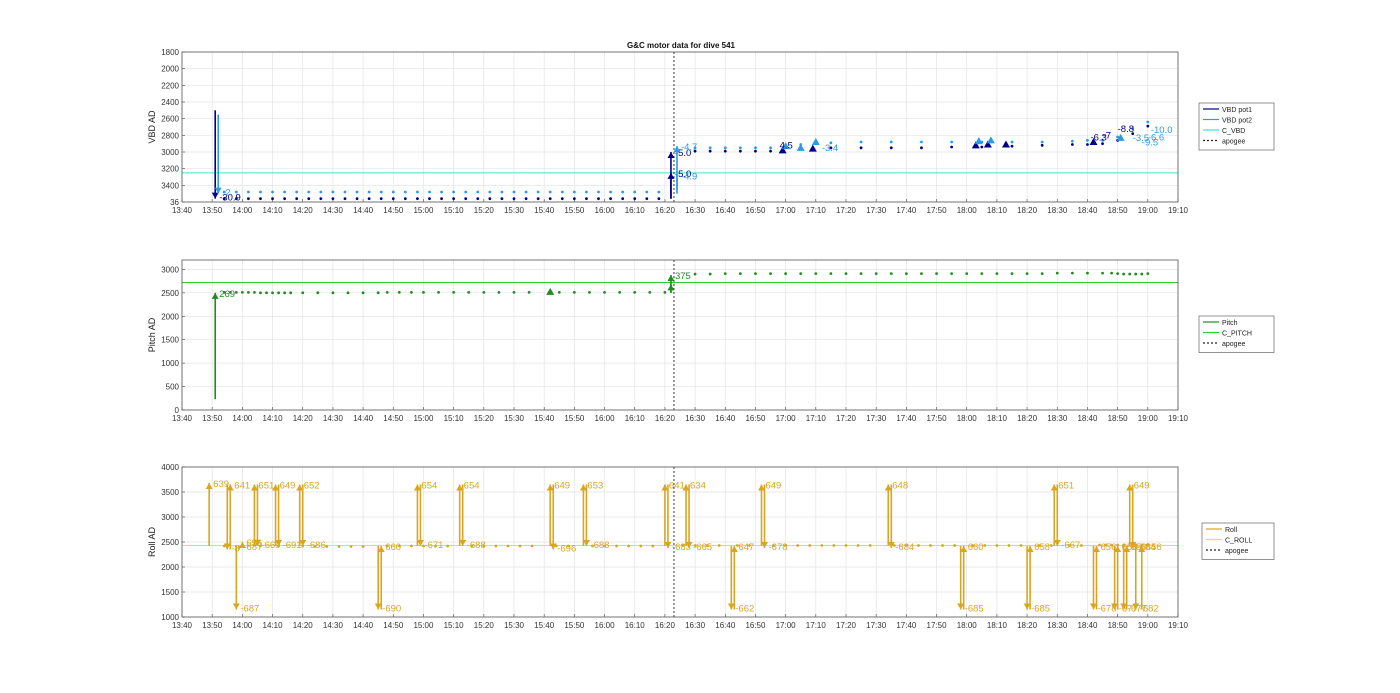 The height and width of the screenshot is (693, 1400). Describe the element at coordinates (170, 293) in the screenshot. I see `y-tick-label: 2500` at that location.